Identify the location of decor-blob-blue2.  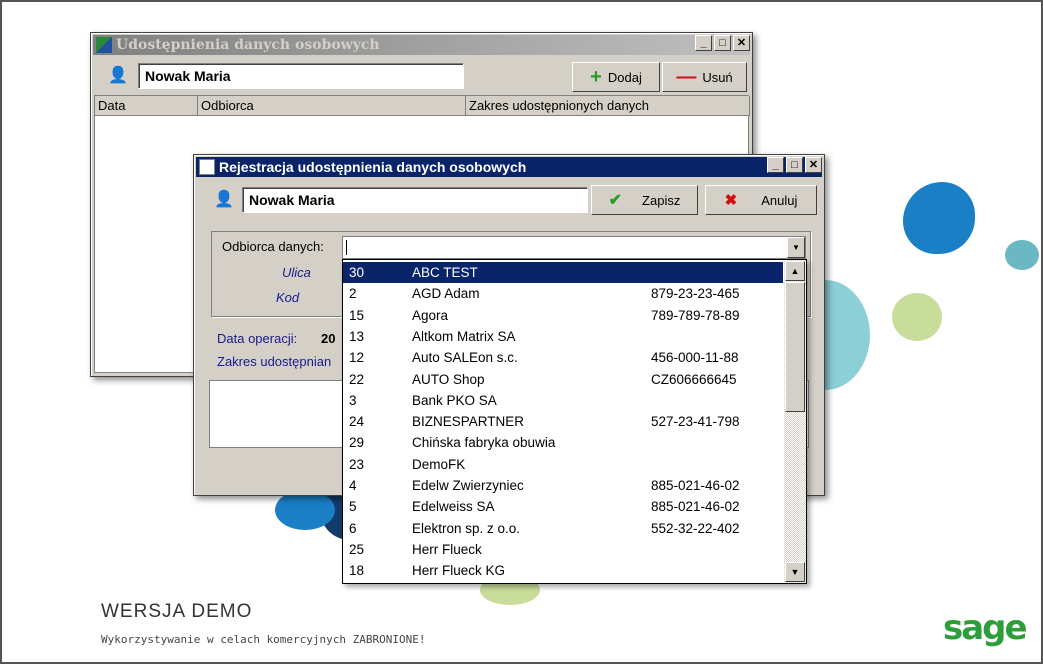
(305, 510).